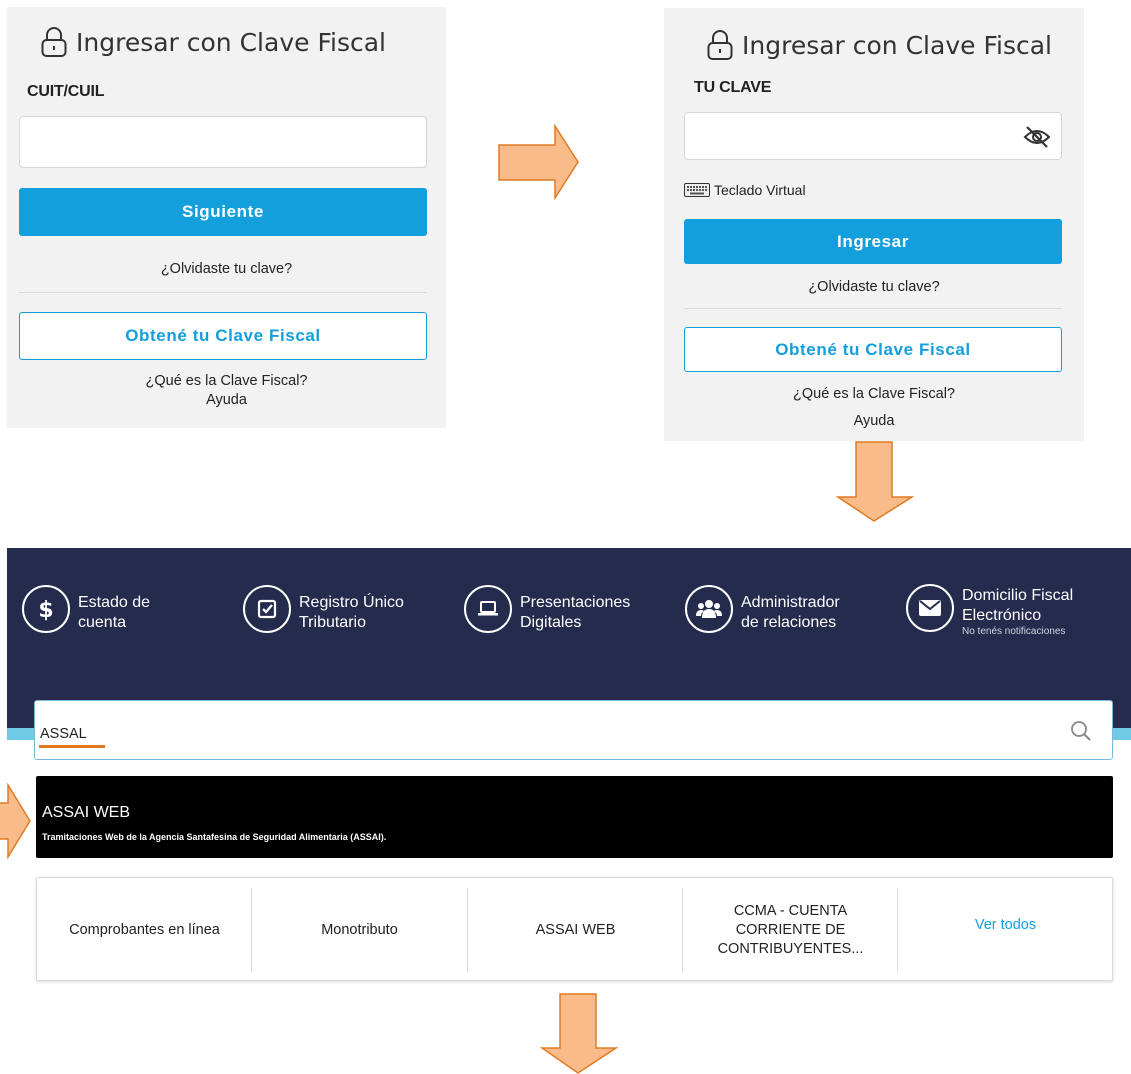 The width and height of the screenshot is (1131, 1074). I want to click on search-input: ASSAL, so click(573, 730).